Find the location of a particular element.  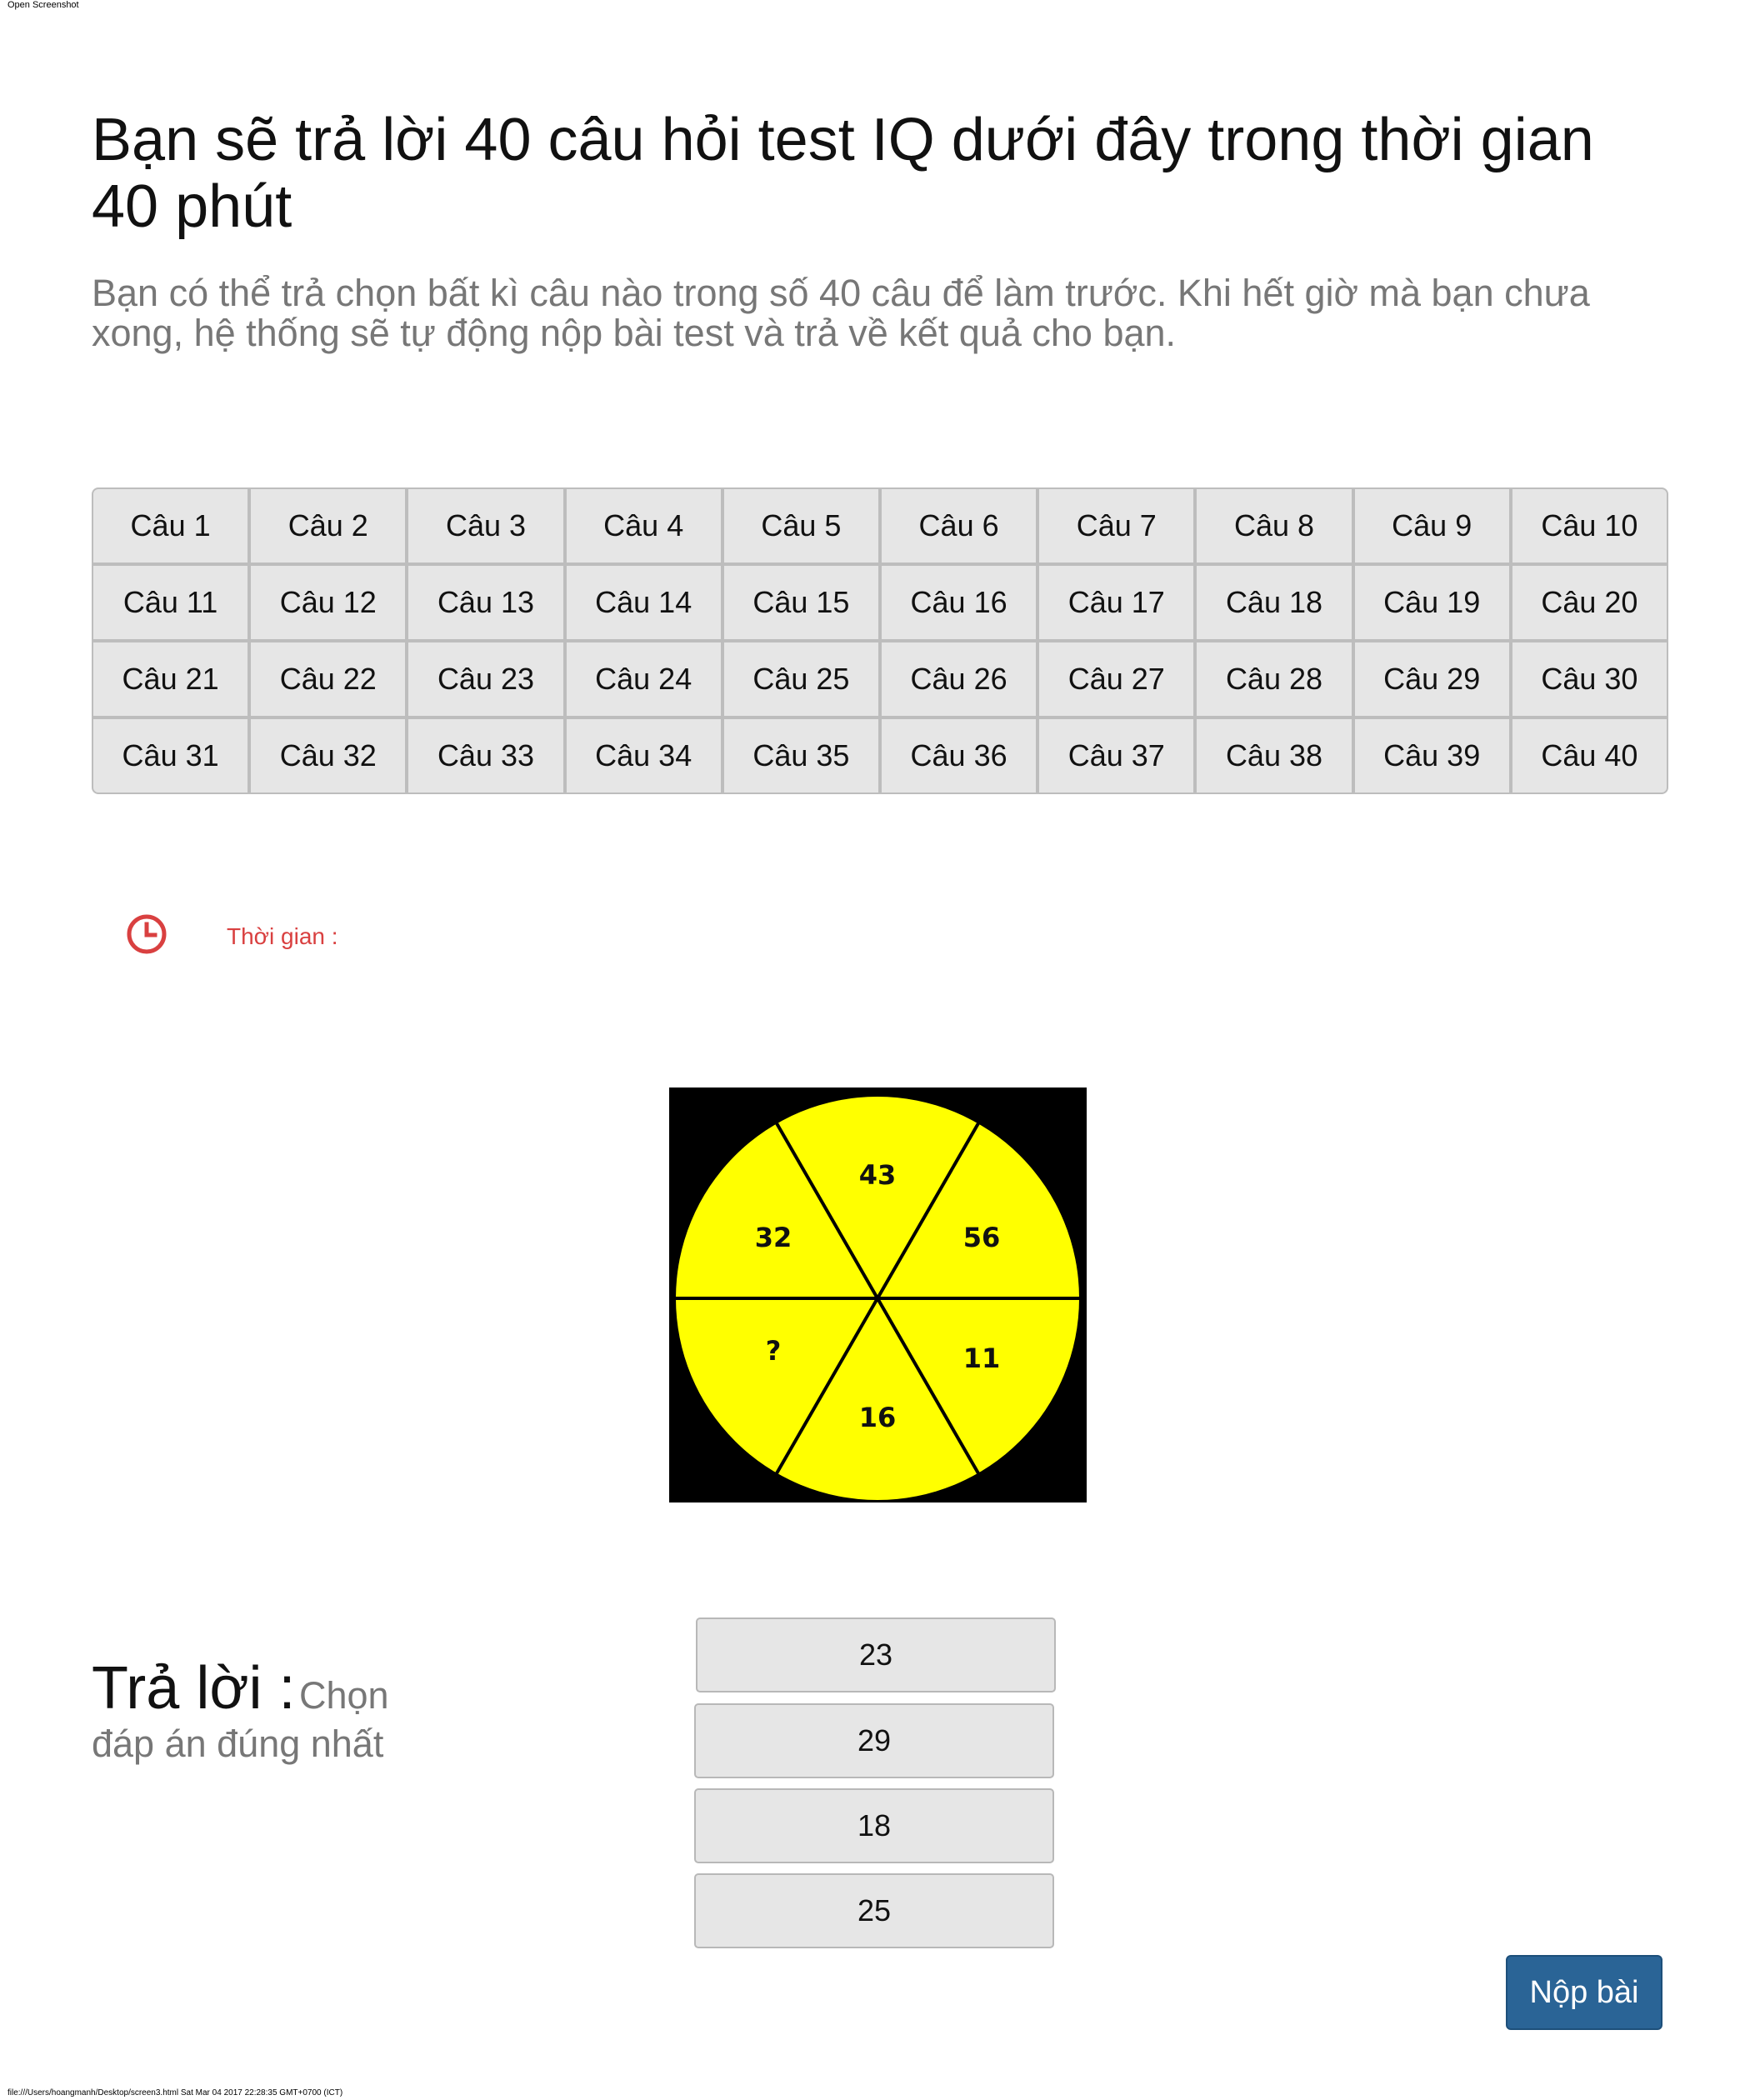

question-button-37: Câu 37 is located at coordinates (1117, 756).